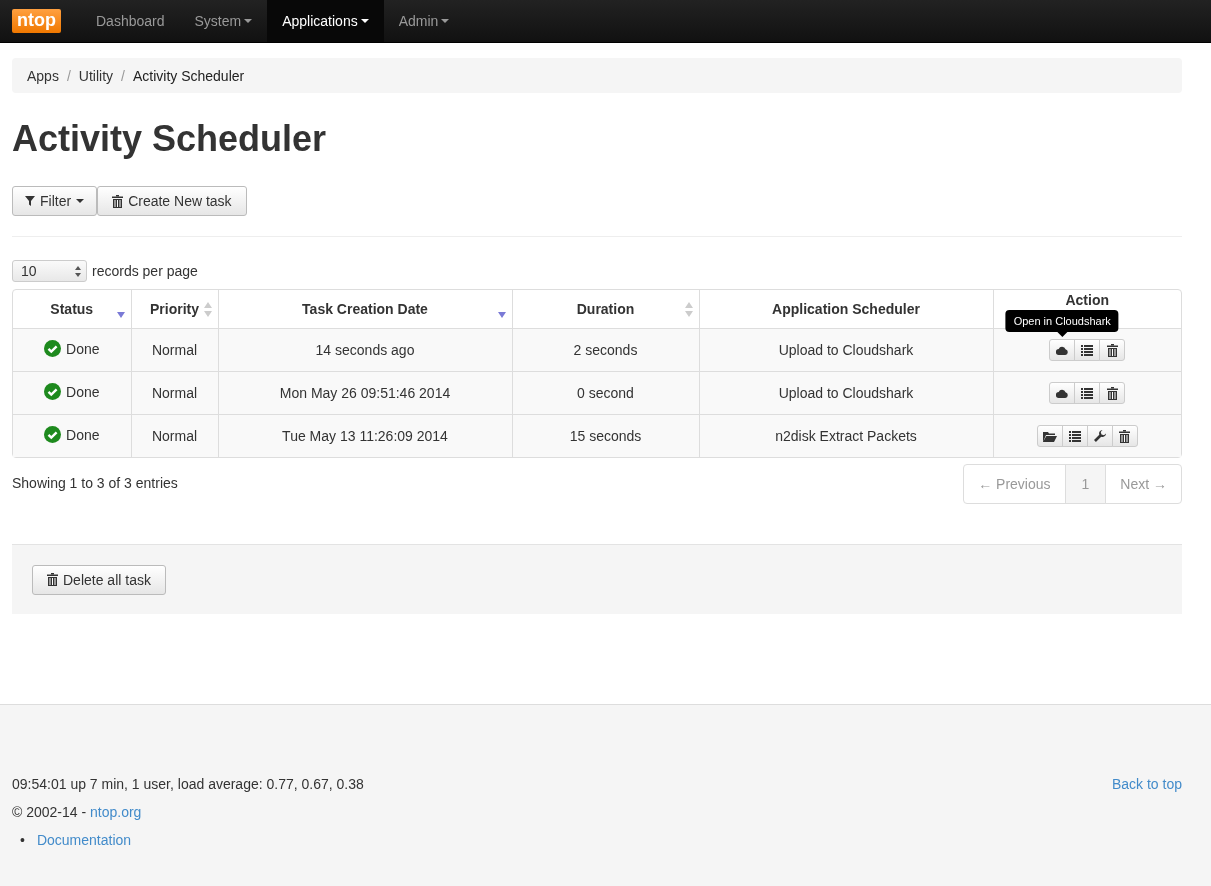 The image size is (1211, 886). Describe the element at coordinates (170, 139) in the screenshot. I see `page-title: Activity Scheduler` at that location.